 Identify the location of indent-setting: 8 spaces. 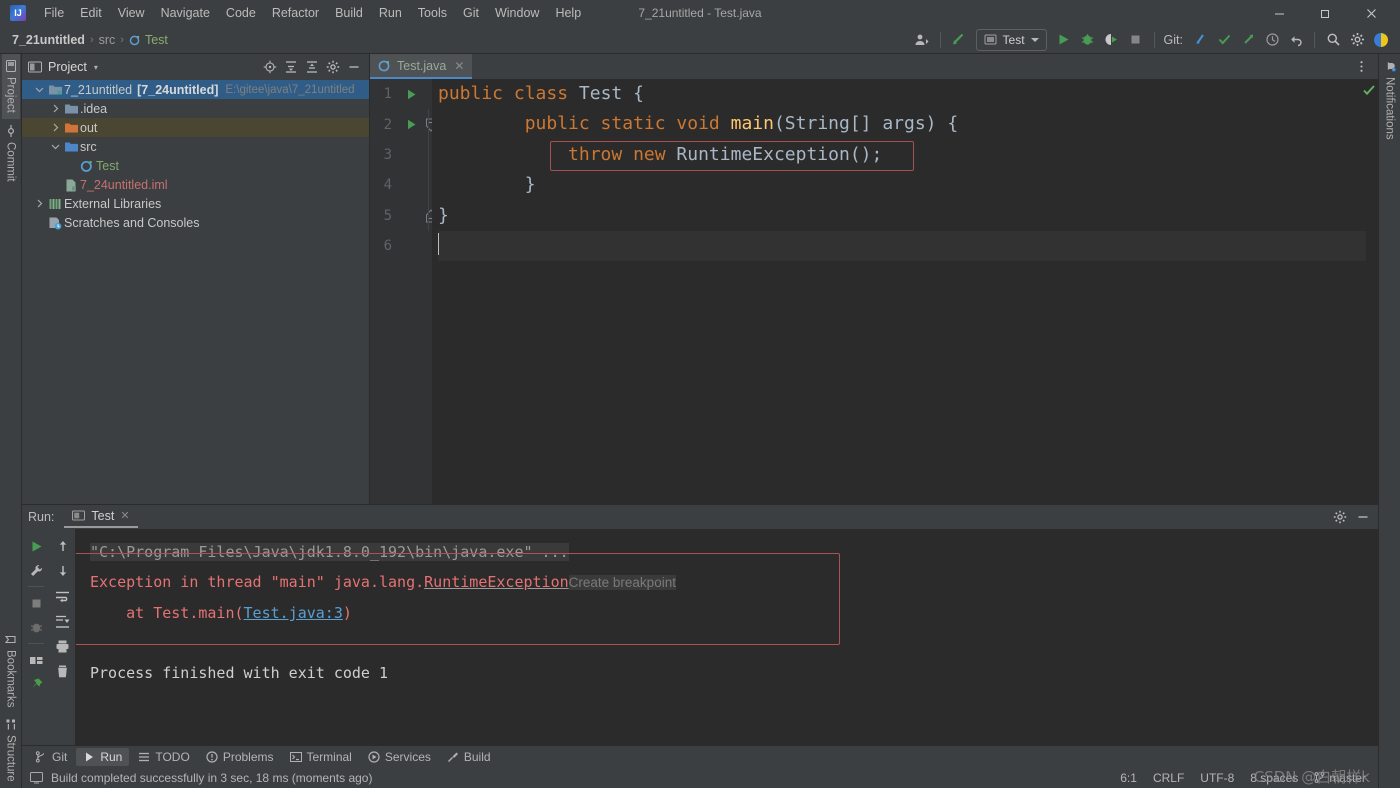
(1274, 778).